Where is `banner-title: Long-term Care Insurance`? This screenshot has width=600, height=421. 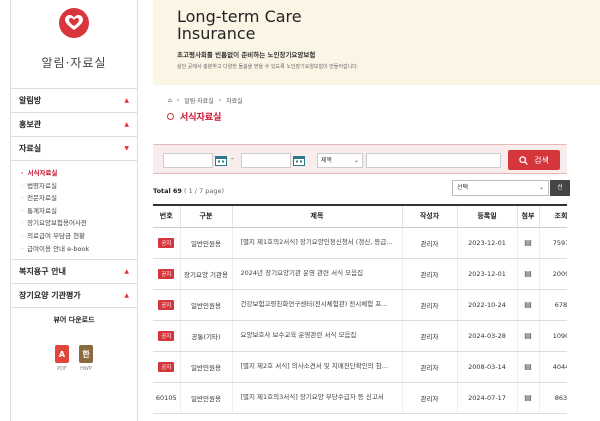
banner-title: Long-term Care Insurance is located at coordinates (239, 25).